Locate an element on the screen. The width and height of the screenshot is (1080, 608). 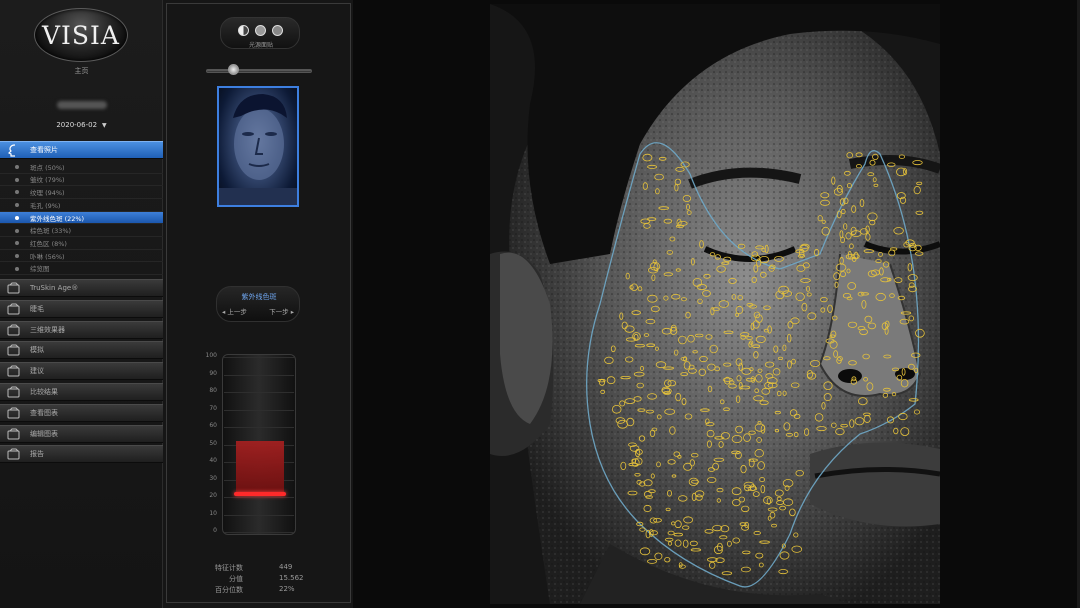
gauge-axis-label: 50 is located at coordinates (213, 443).